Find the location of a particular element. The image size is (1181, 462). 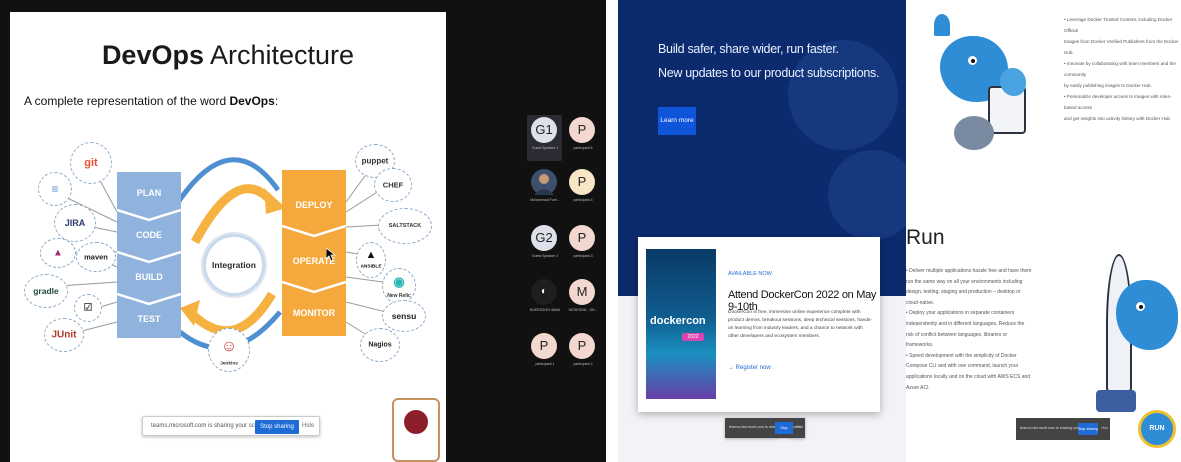

dev-stage-column: PLAN CODE BUILD TEST is located at coordinates (149, 255).